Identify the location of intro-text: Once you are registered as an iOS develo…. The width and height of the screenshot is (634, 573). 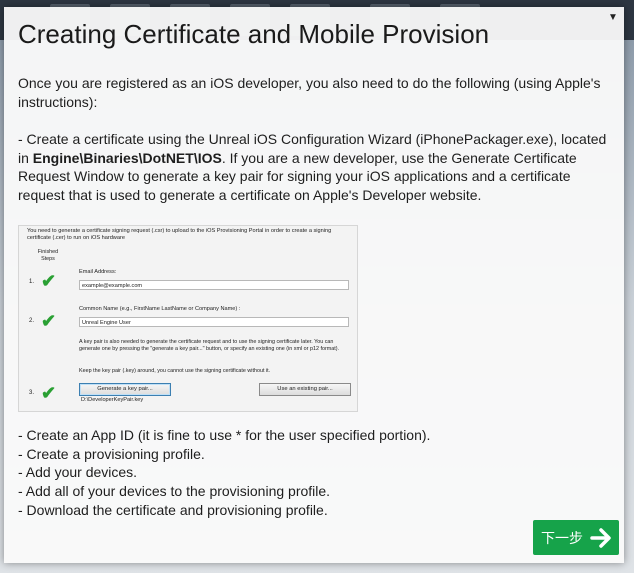
(309, 92).